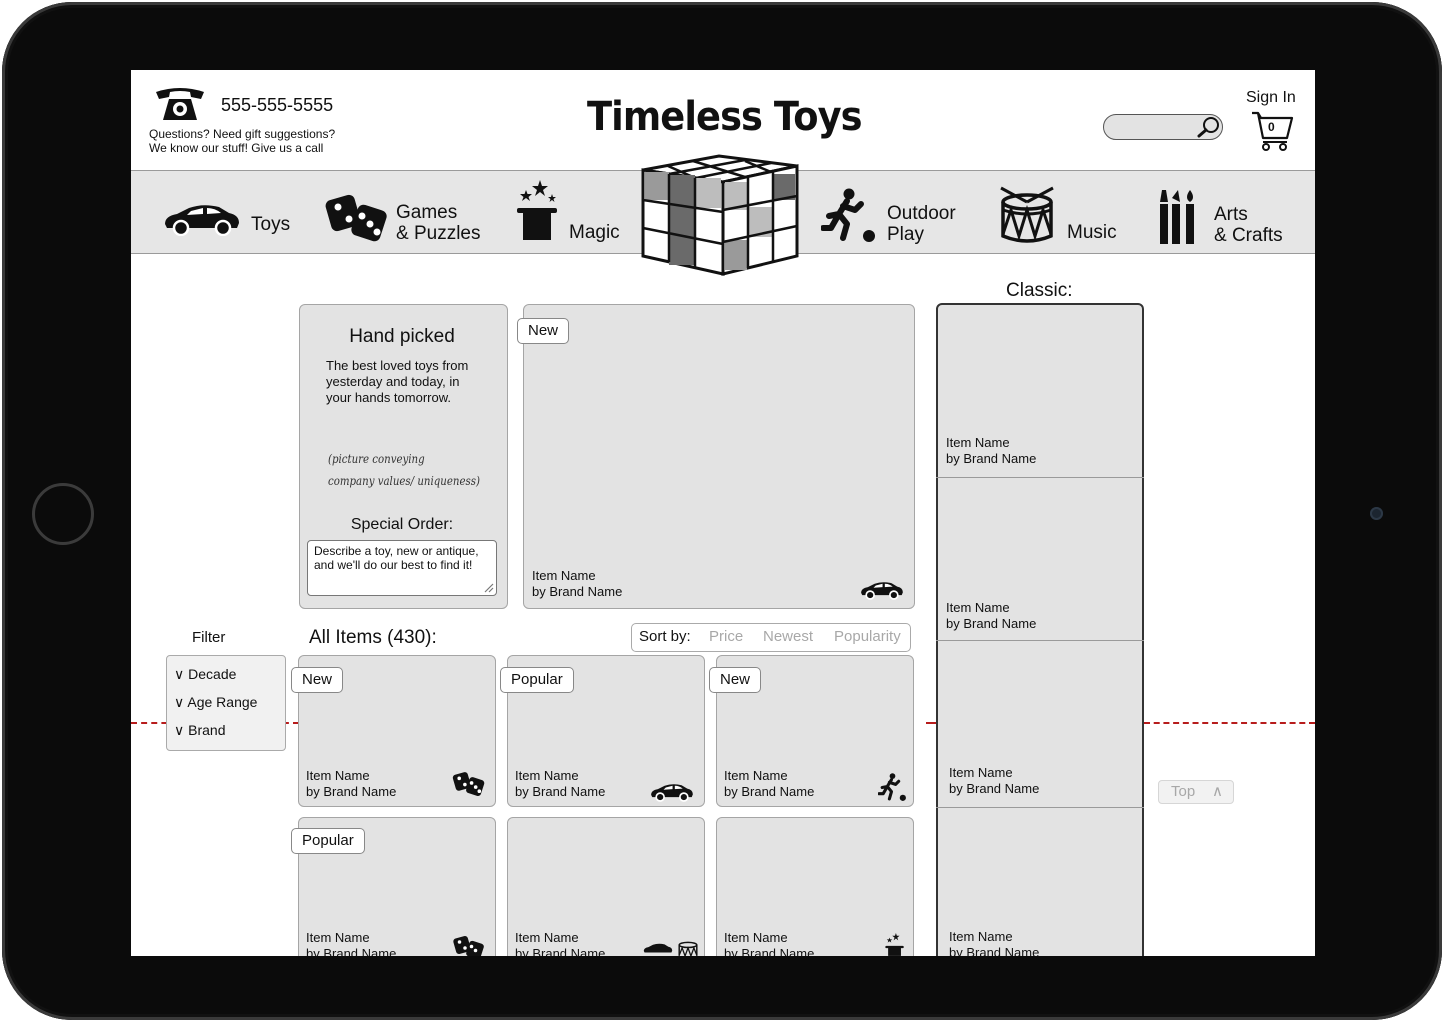  I want to click on nav-outdoor-line: Play, so click(905, 234).